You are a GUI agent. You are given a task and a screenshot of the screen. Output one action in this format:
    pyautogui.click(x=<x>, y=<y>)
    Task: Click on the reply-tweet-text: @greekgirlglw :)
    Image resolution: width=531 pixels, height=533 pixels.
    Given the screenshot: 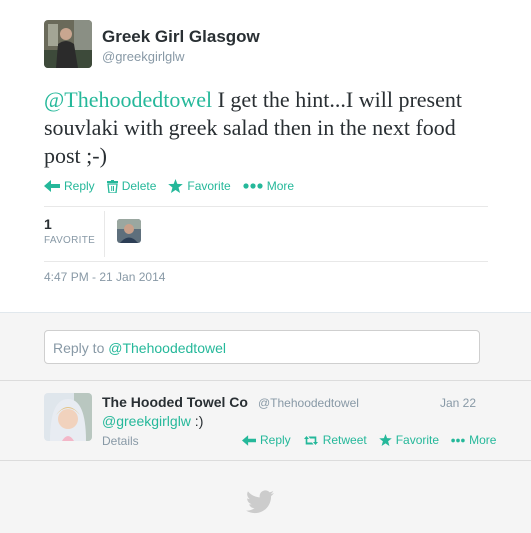 What is the action you would take?
    pyautogui.click(x=152, y=421)
    